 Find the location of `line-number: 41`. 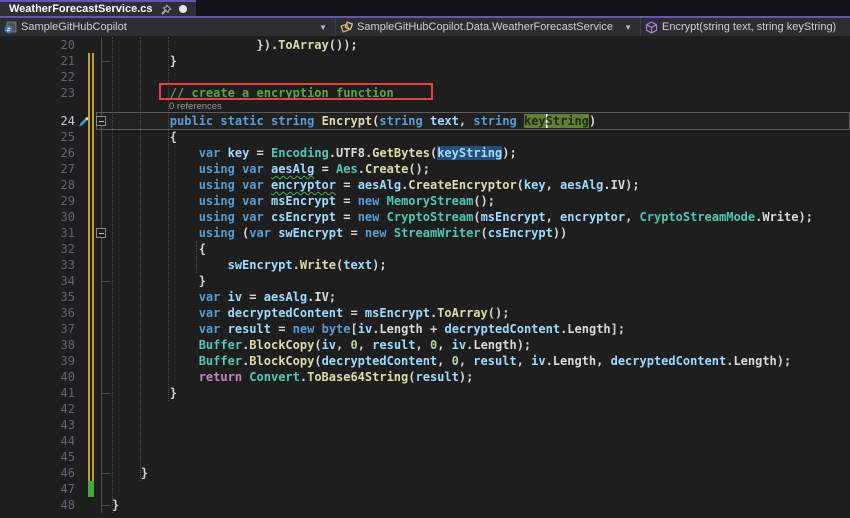

line-number: 41 is located at coordinates (37, 393).